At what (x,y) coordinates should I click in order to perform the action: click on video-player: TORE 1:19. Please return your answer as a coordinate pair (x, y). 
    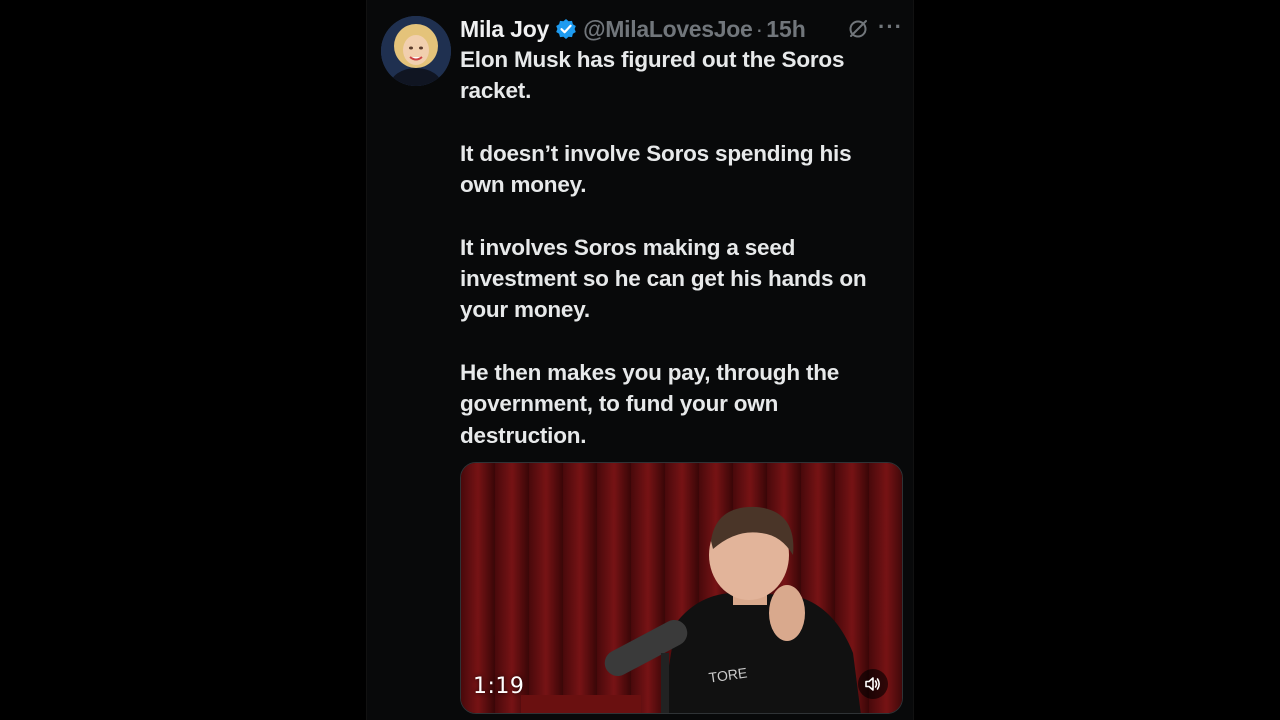
    Looking at the image, I should click on (681, 588).